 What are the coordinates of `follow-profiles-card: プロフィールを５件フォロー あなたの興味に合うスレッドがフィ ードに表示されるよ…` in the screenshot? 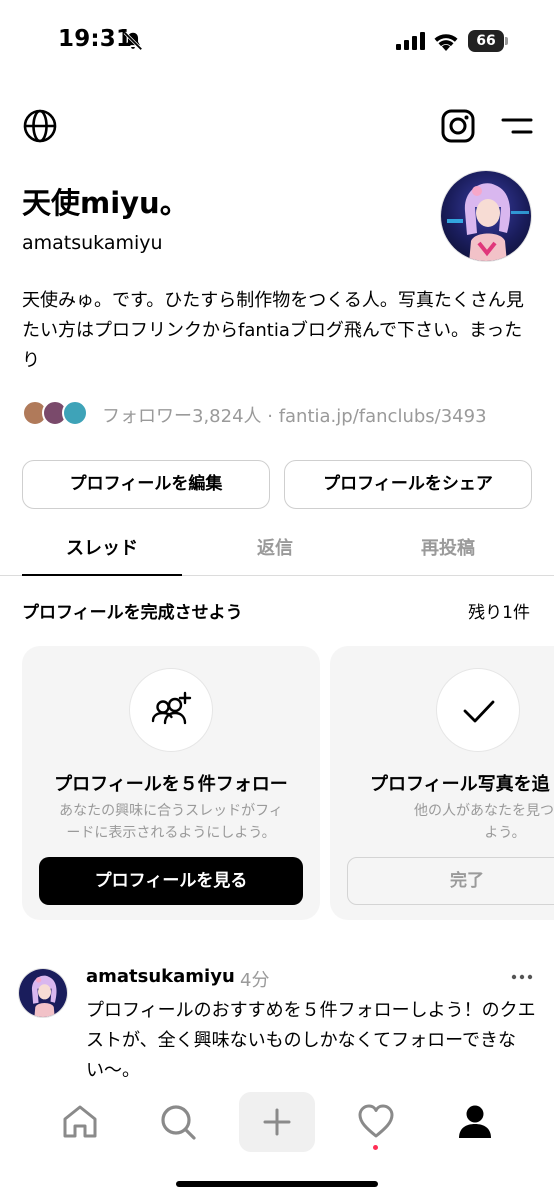 It's located at (171, 783).